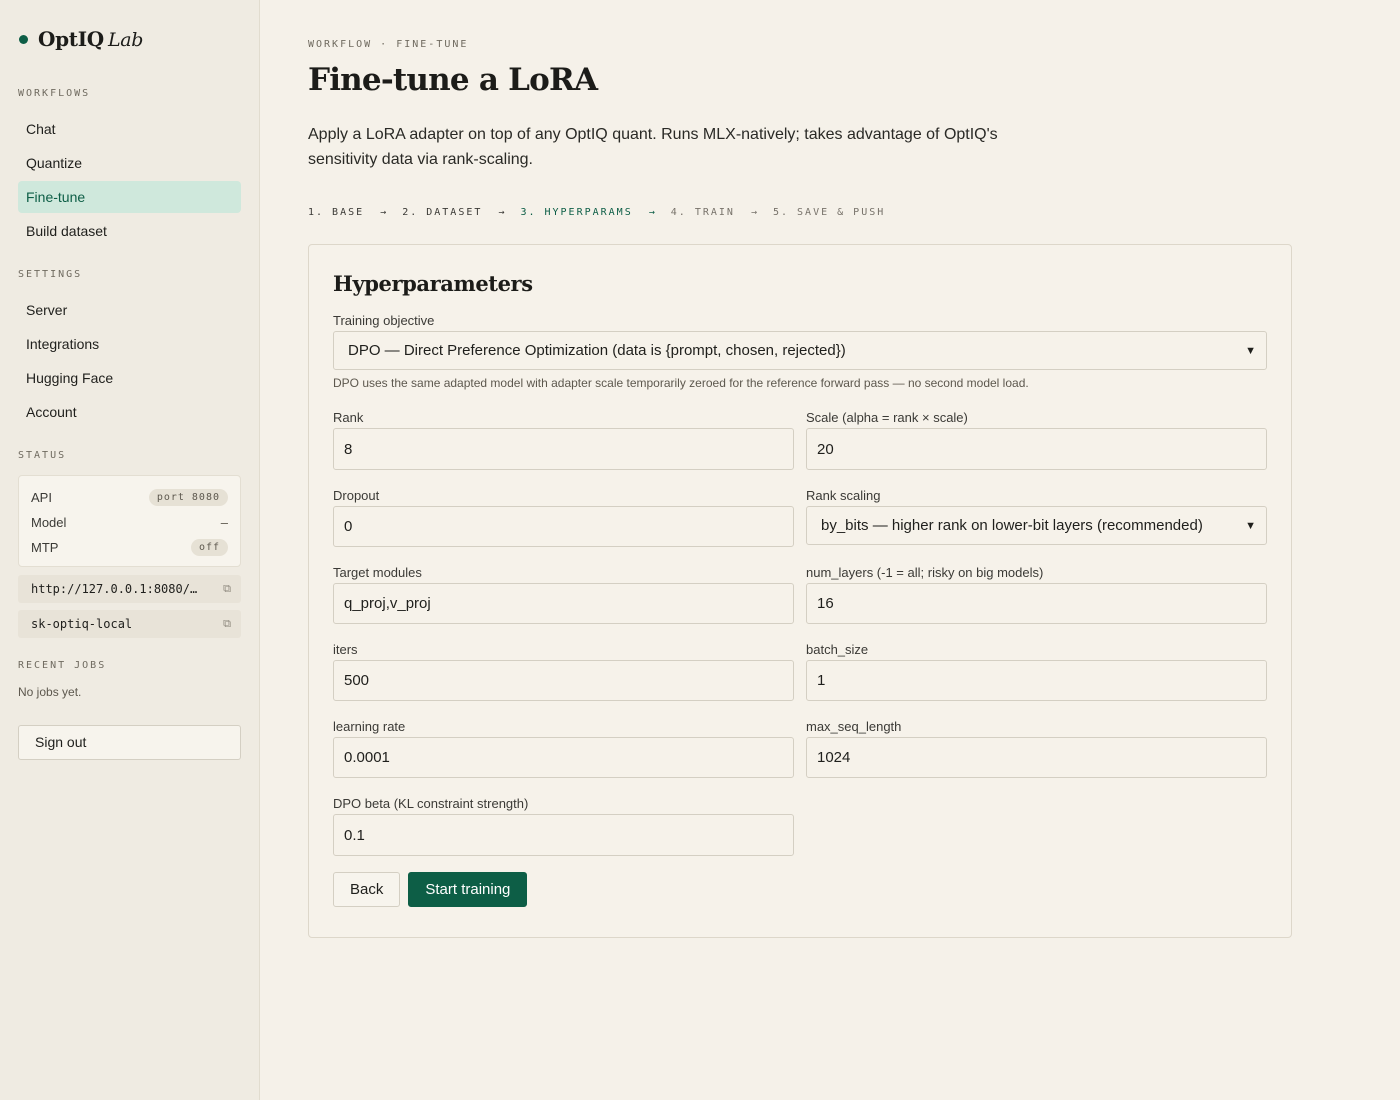 The height and width of the screenshot is (1100, 1400). I want to click on dropout-field: Dropout 0, so click(563, 517).